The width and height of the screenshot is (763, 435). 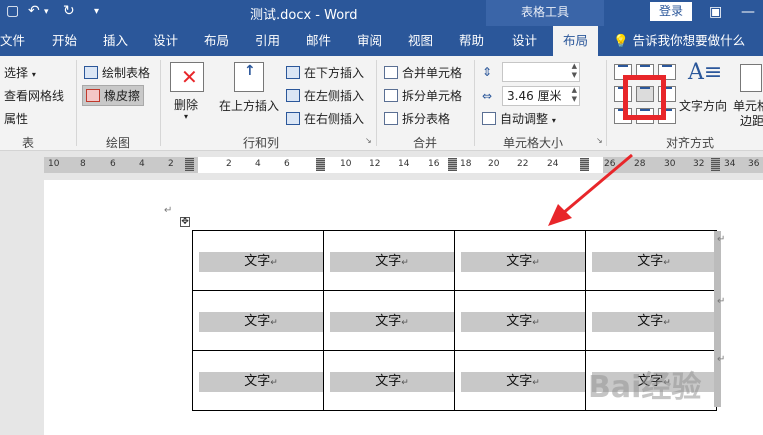 What do you see at coordinates (597, 184) in the screenshot?
I see `arrow-shaft` at bounding box center [597, 184].